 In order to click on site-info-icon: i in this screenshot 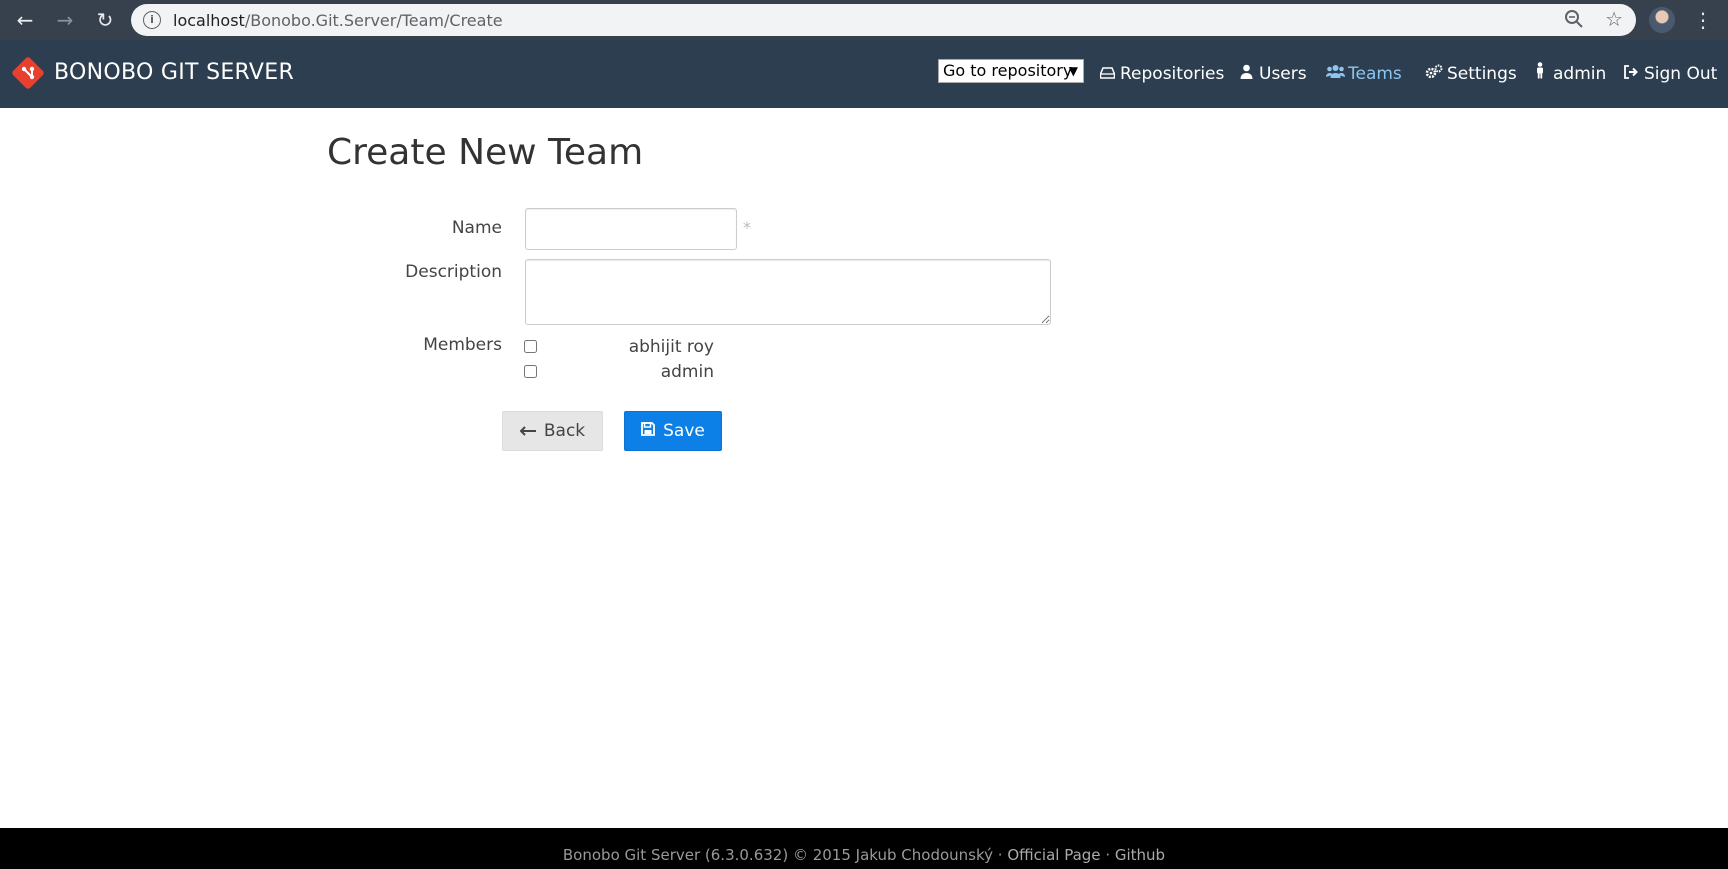, I will do `click(152, 20)`.